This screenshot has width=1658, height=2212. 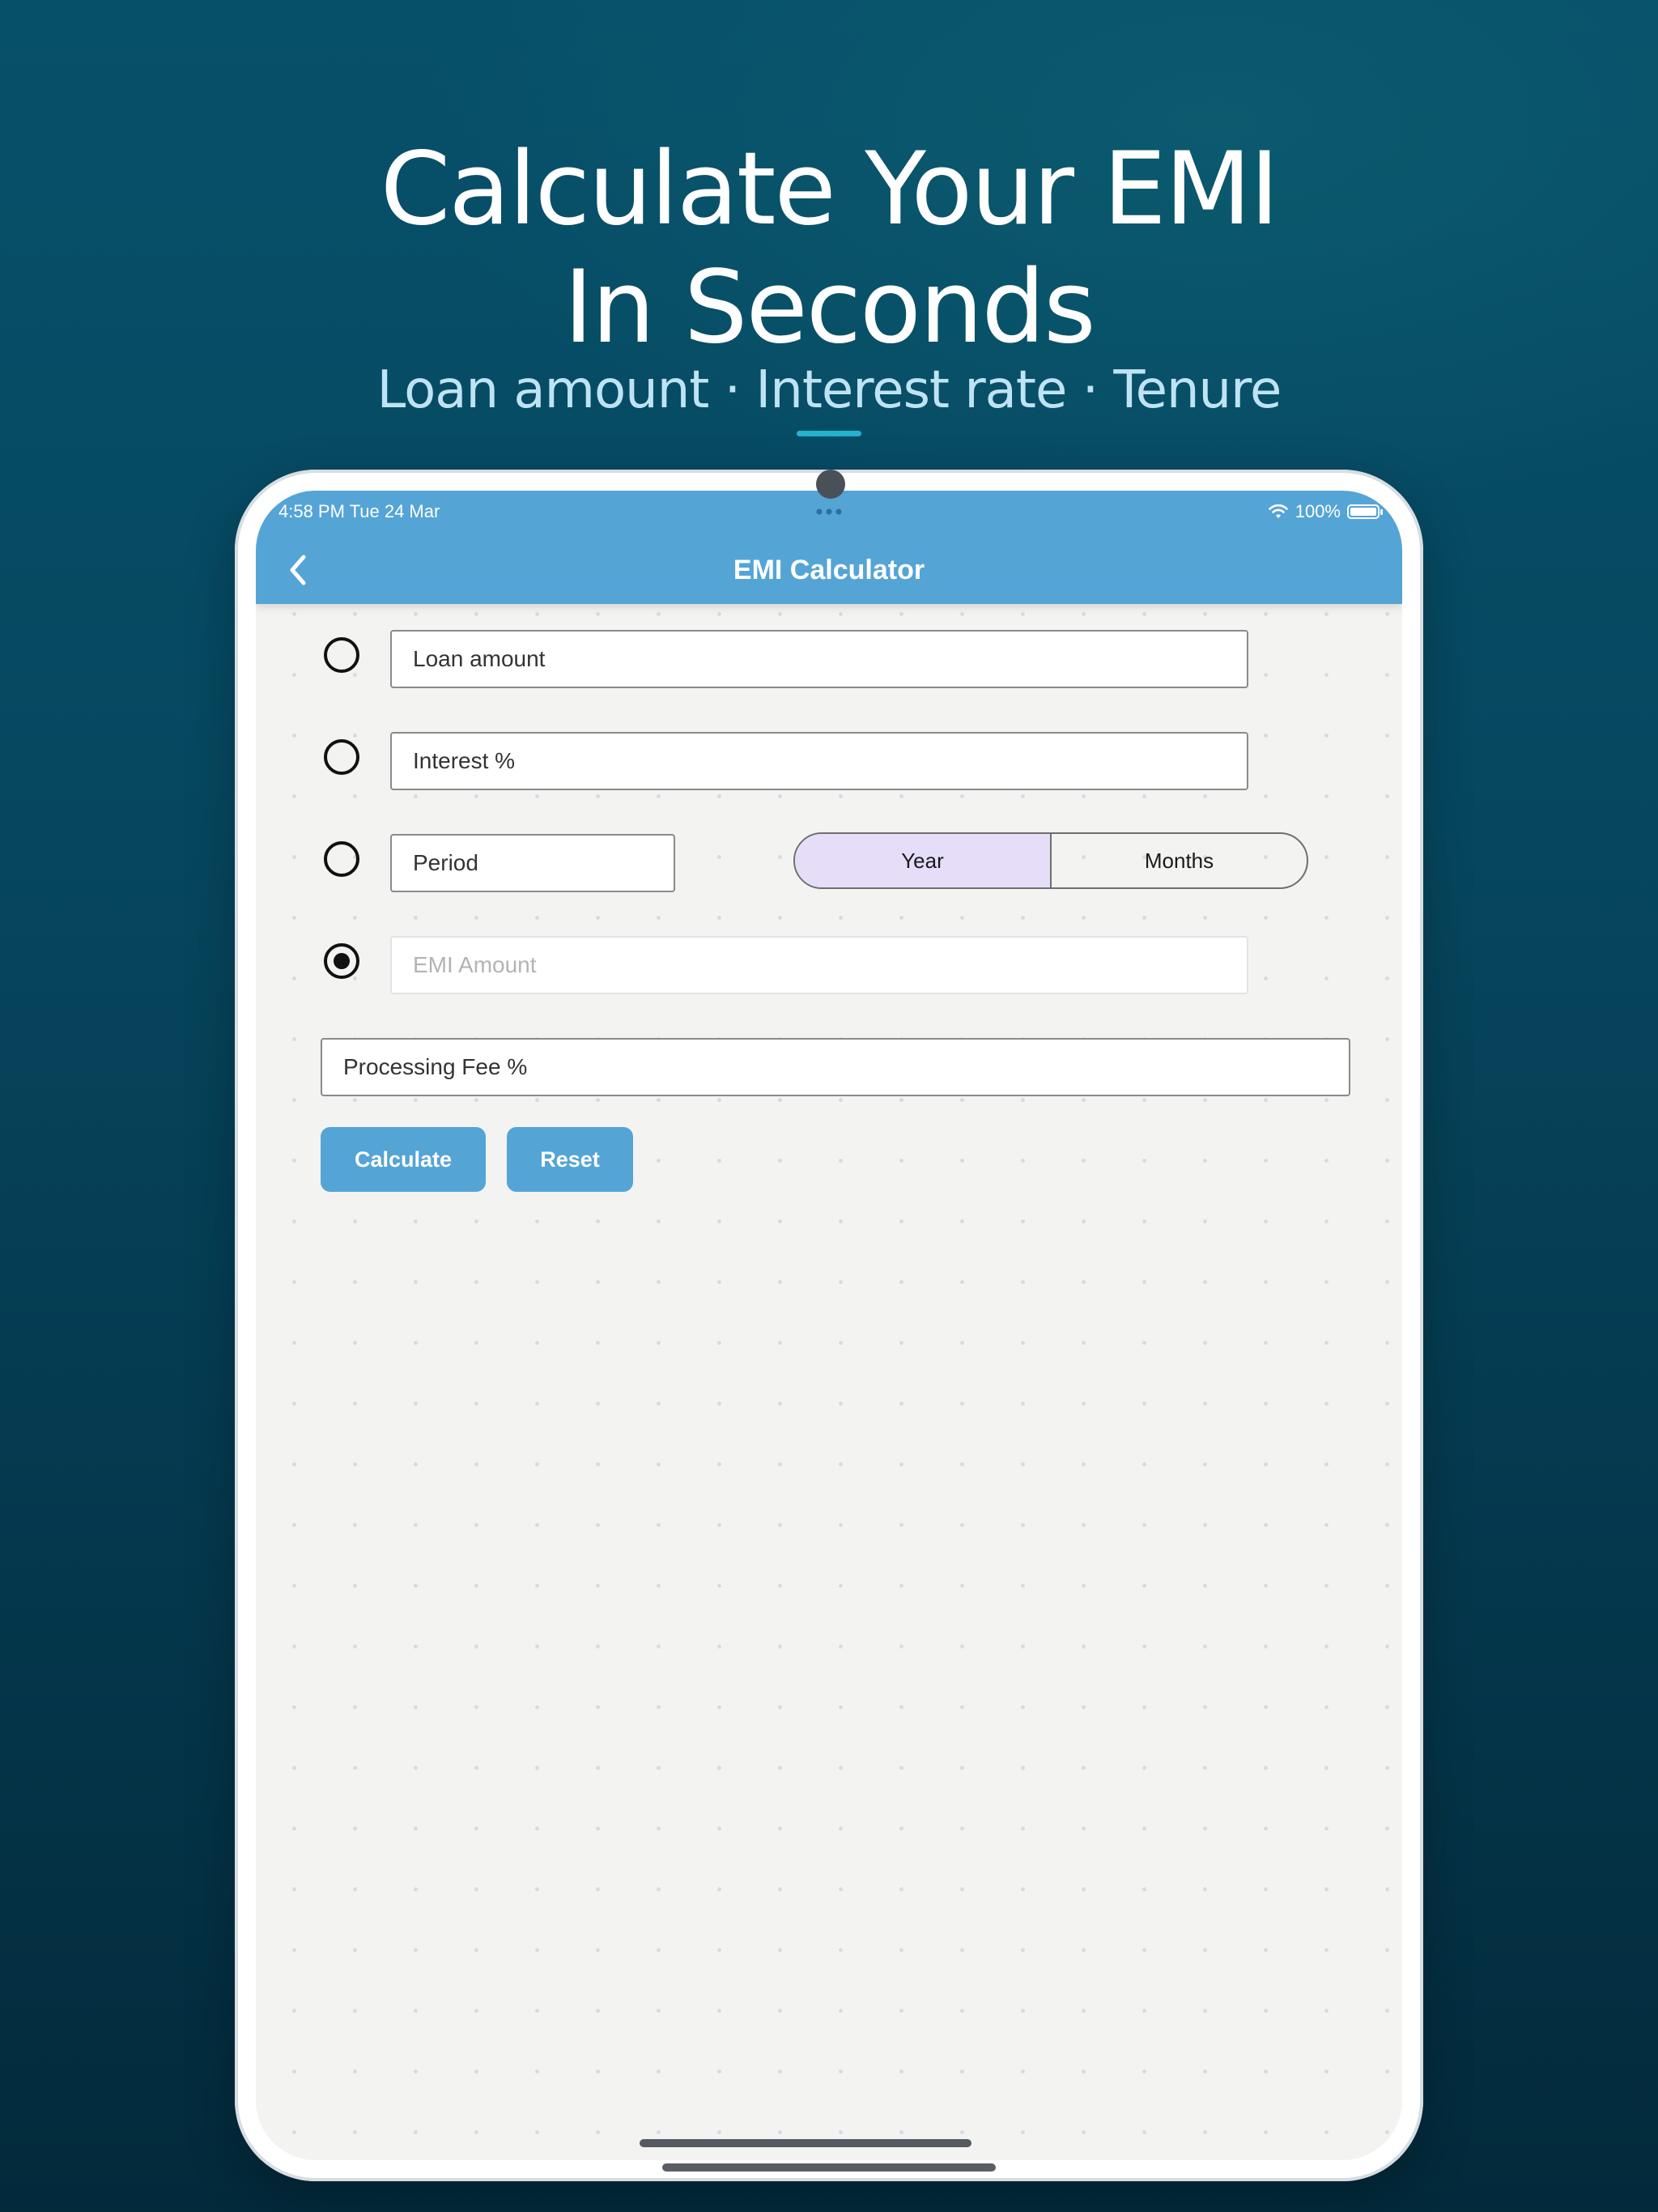 I want to click on reset-button: Reset, so click(x=570, y=1160).